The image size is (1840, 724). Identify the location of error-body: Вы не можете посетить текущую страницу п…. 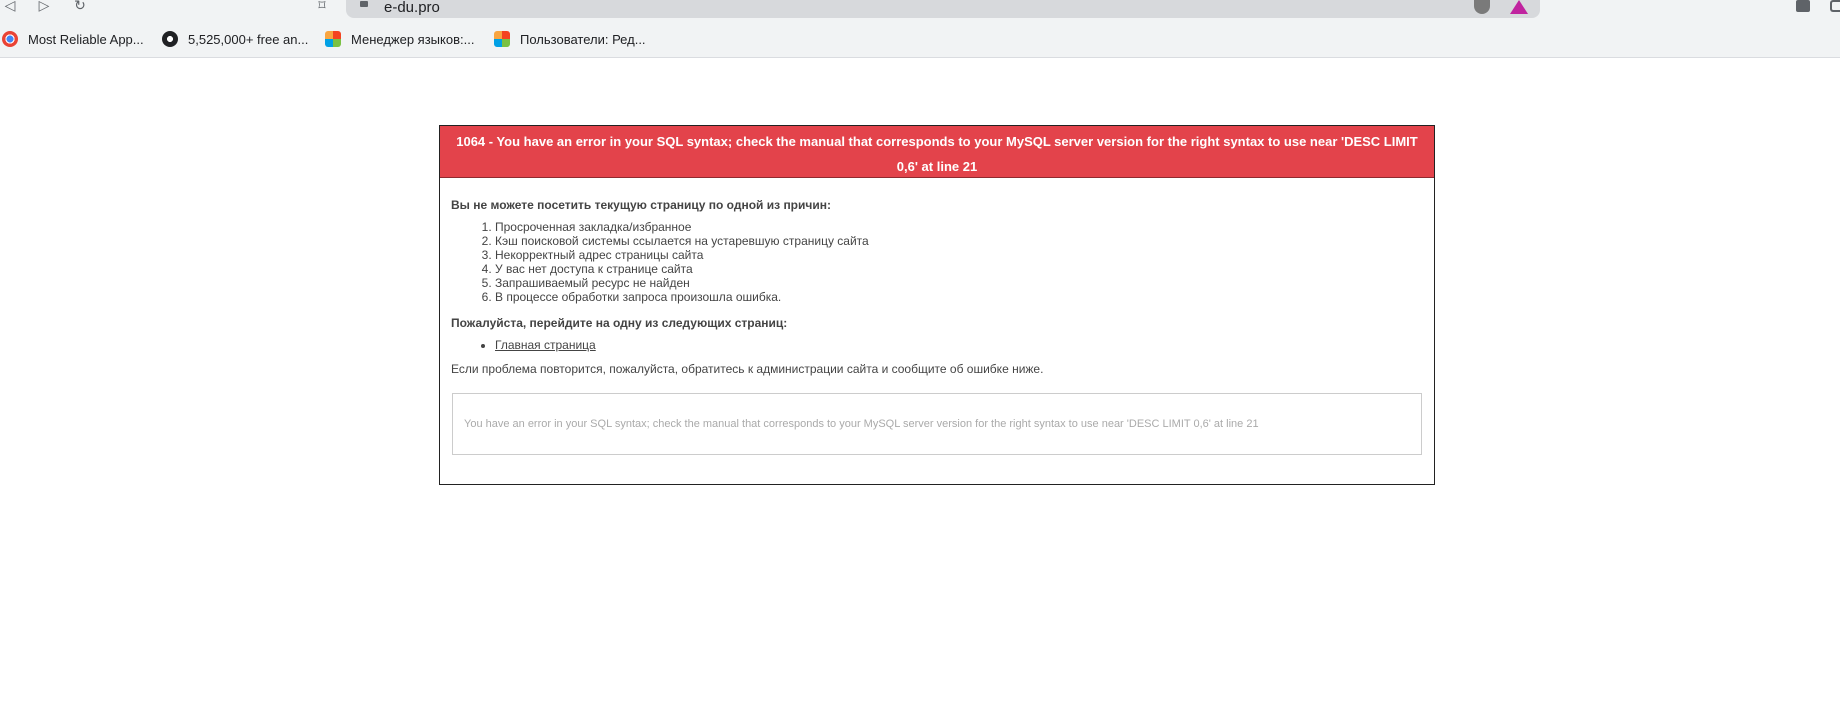
(937, 277).